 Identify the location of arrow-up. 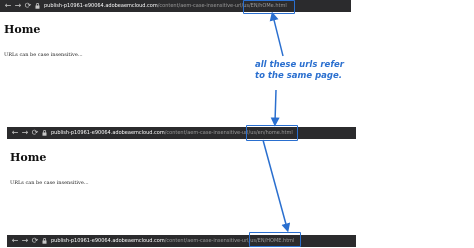
(276, 34).